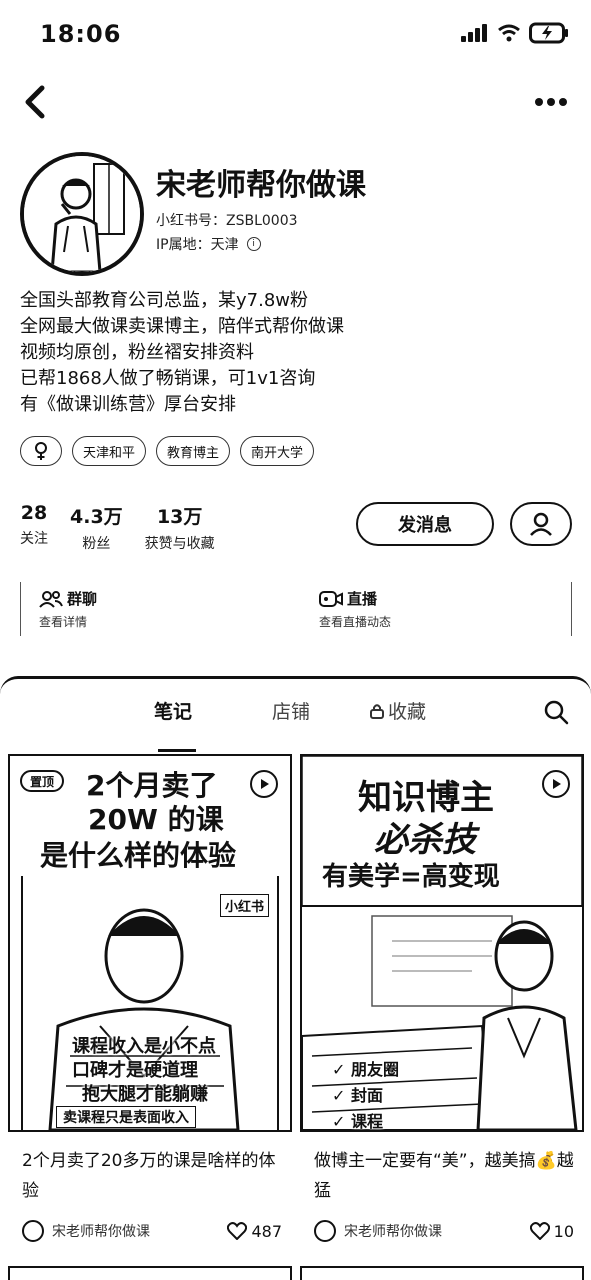 The image size is (591, 1280). I want to click on send-message-button: 发消息, so click(425, 524).